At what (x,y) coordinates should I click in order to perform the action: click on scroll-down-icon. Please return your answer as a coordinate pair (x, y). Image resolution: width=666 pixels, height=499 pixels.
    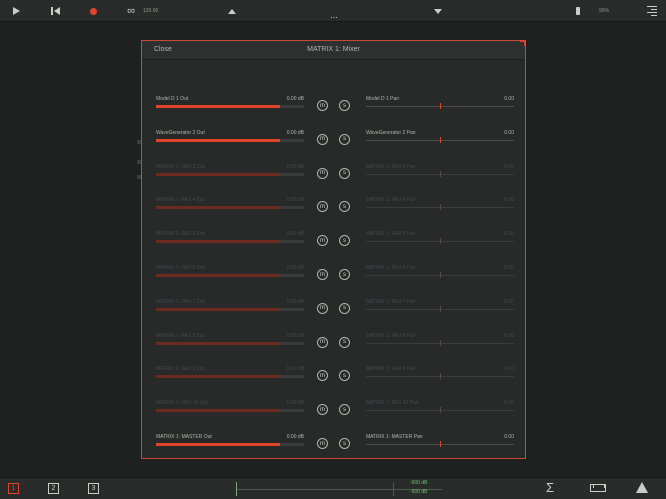
    Looking at the image, I should click on (438, 11).